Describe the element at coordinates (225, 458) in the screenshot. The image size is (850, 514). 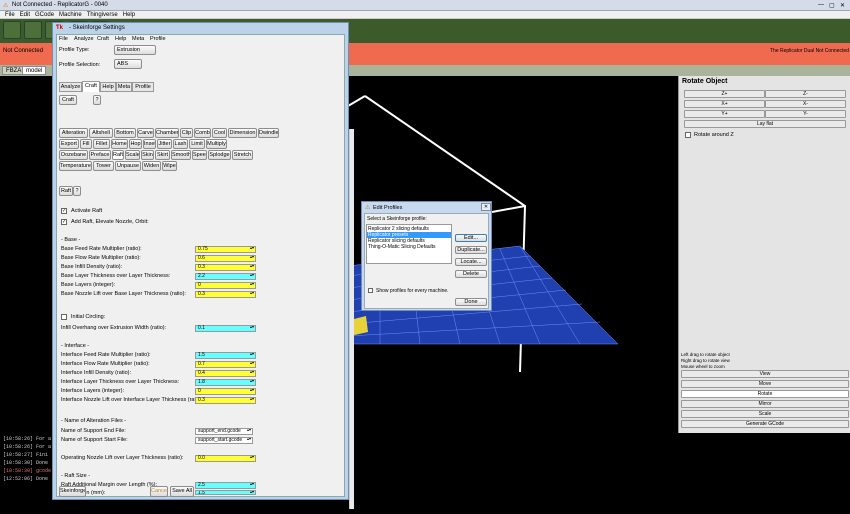
I see `operating-lift-field: 0.0` at that location.